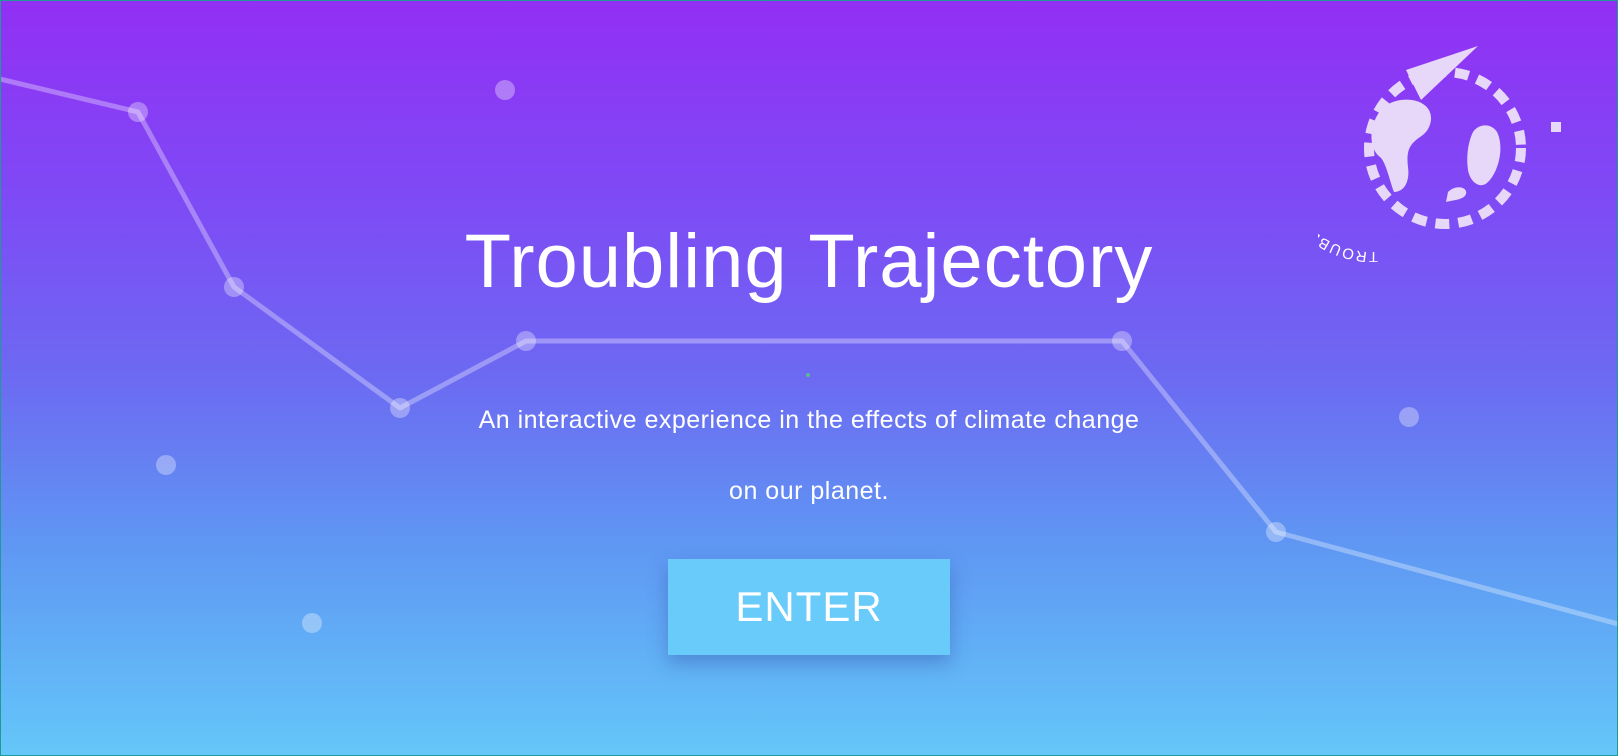 The image size is (1618, 756). Describe the element at coordinates (809, 491) in the screenshot. I see `subtitle-line-2: on our planet.` at that location.